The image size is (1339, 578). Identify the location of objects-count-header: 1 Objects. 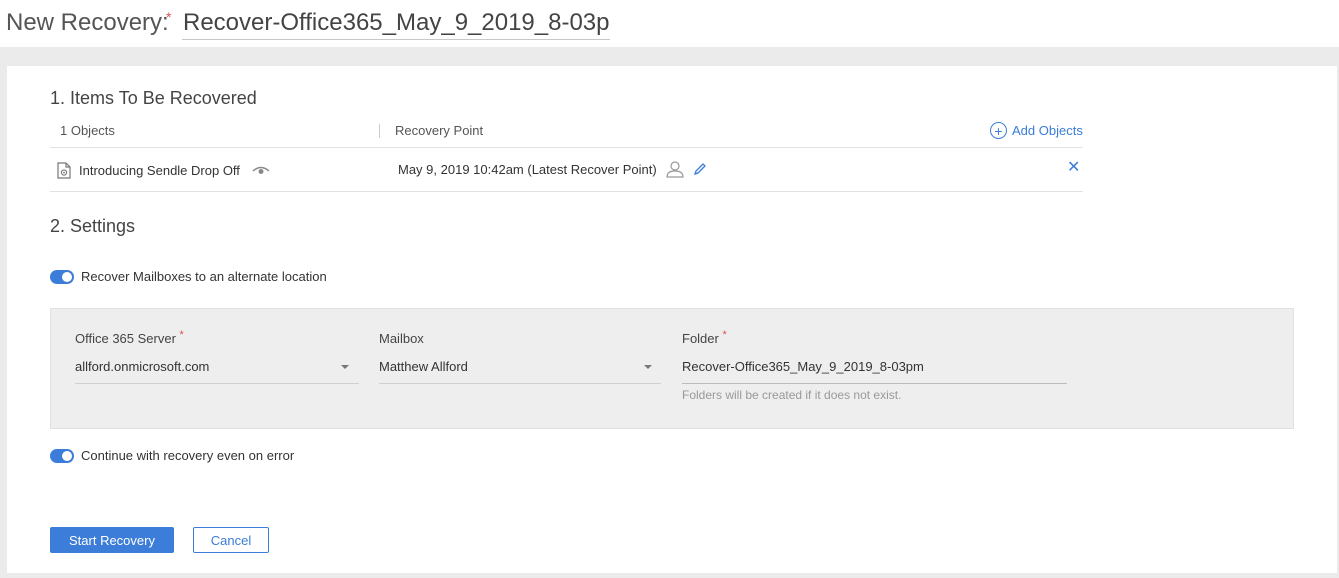
(87, 130).